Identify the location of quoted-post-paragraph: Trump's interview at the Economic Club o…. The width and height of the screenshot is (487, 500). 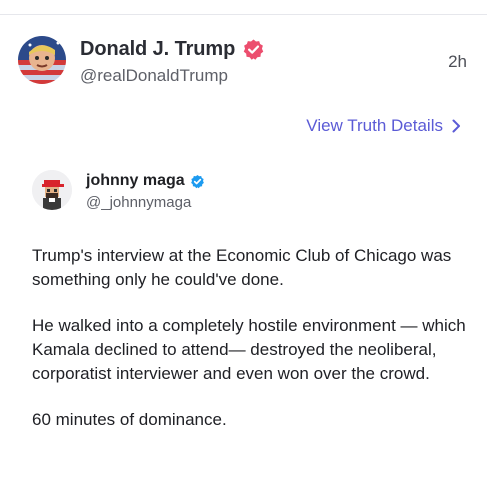
(242, 267).